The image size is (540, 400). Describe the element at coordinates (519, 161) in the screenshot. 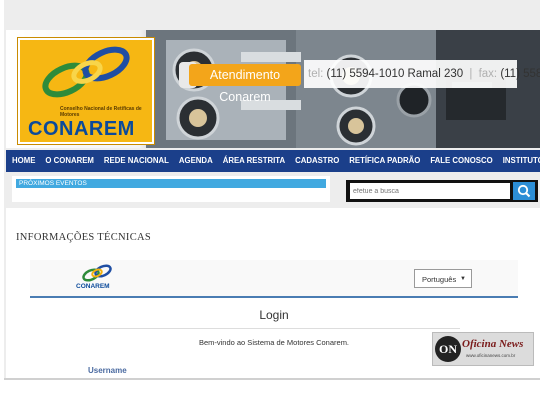

I see `nav-instituto-mobilidade: INSTITUTO DA MOBILIDADE` at that location.